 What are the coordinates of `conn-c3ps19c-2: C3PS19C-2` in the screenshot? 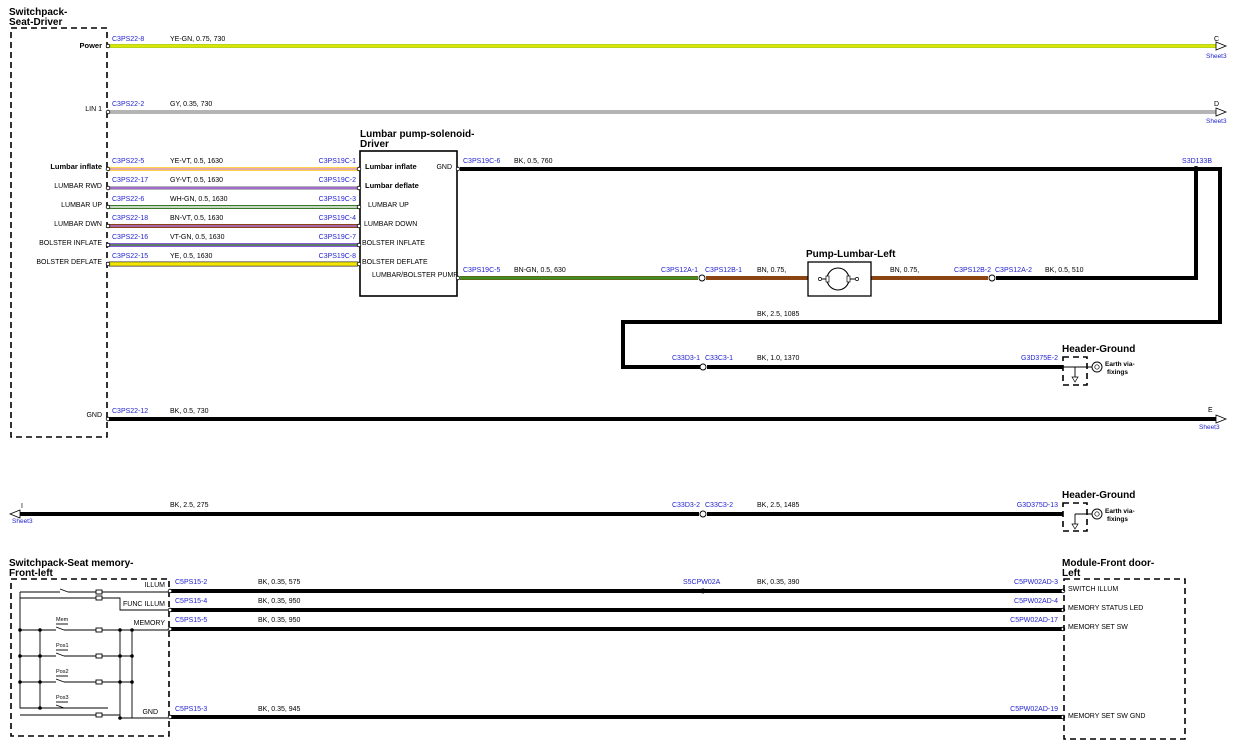 It's located at (337, 180).